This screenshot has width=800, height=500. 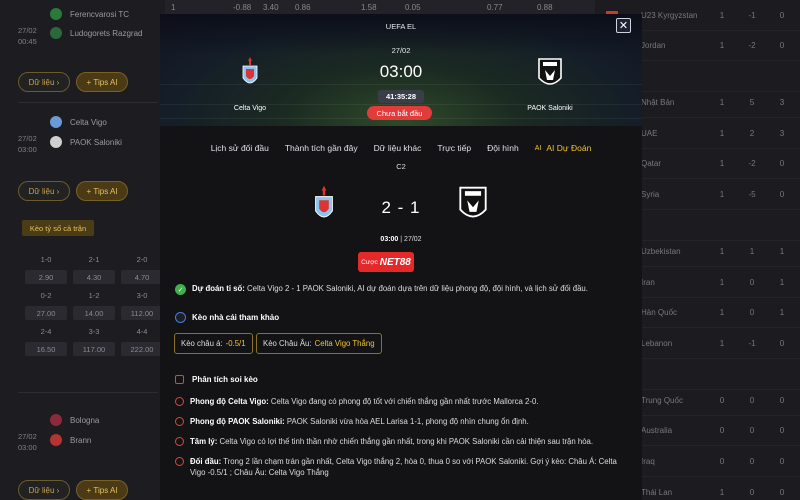 What do you see at coordinates (218, 288) in the screenshot?
I see `prediction-label: Dự đoán tỉ số:` at bounding box center [218, 288].